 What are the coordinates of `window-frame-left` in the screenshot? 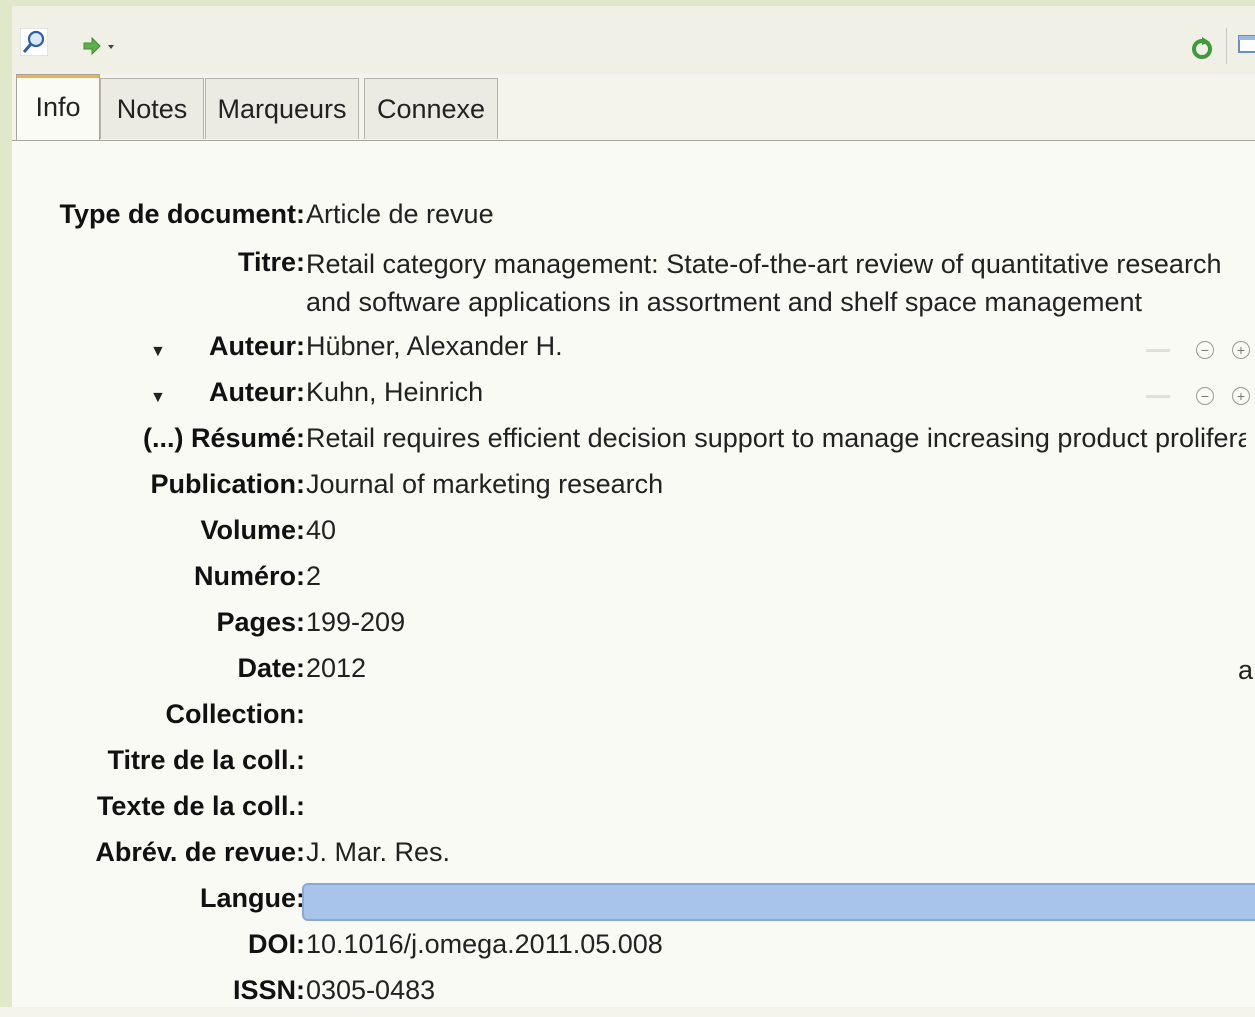 It's located at (6, 503).